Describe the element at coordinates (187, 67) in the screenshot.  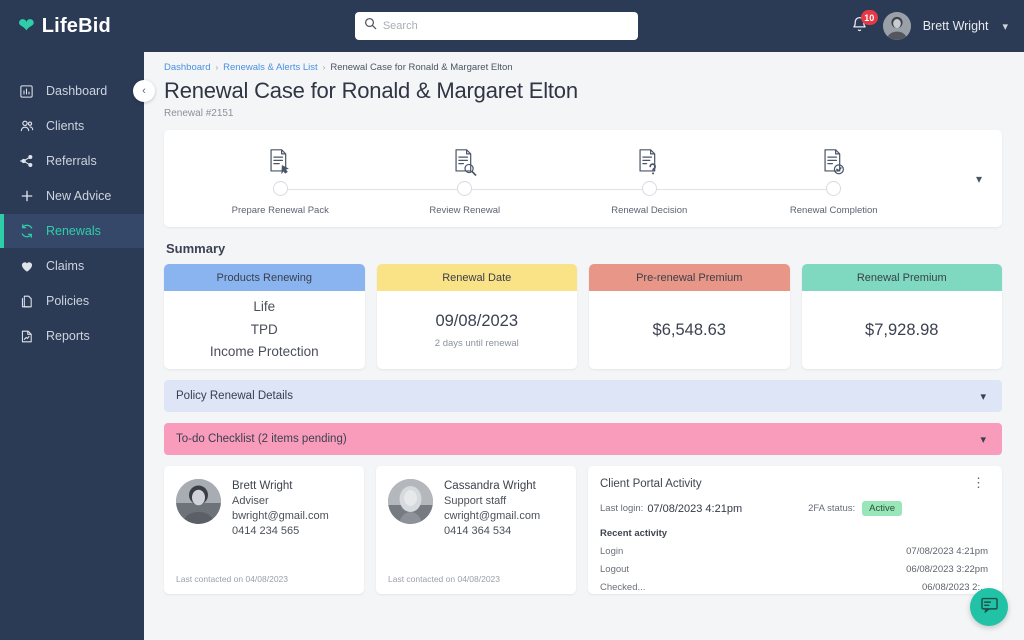
I see `breadcrumb-item-dashboard: Dashboard` at that location.